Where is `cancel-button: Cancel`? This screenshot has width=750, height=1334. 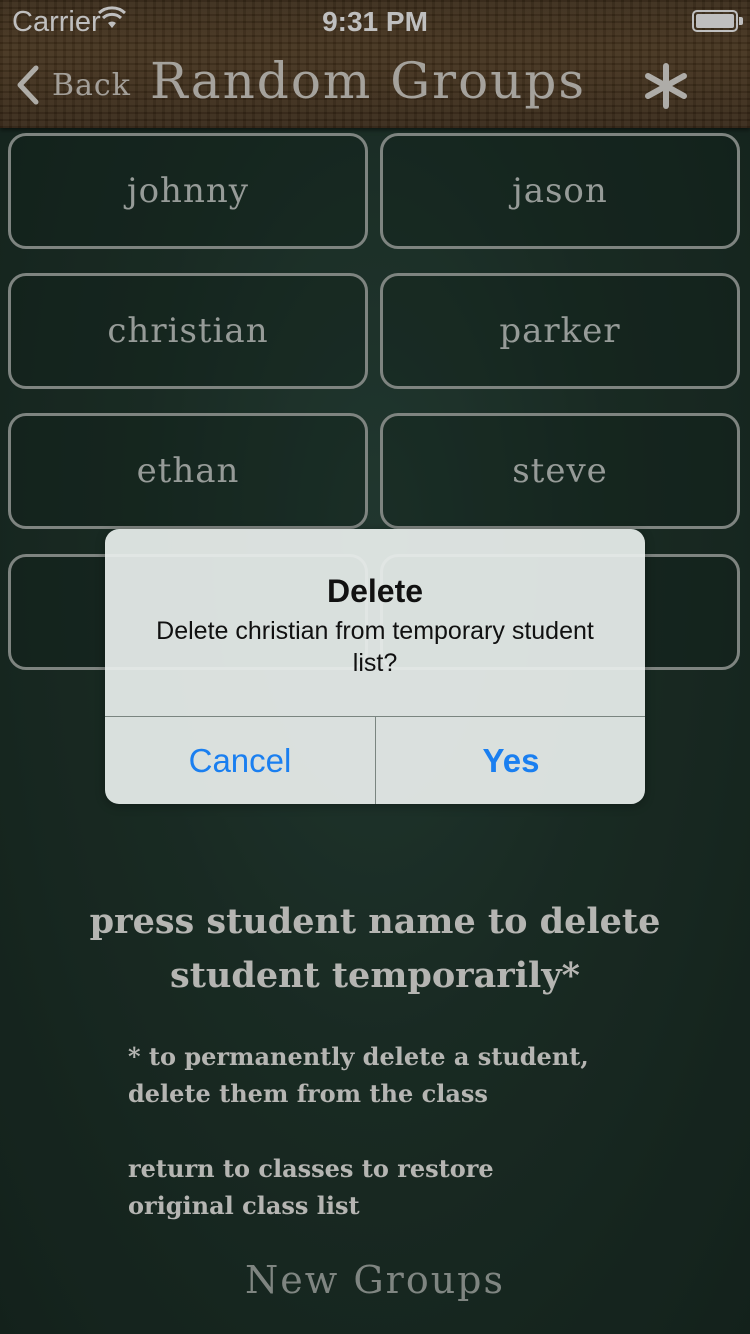
cancel-button: Cancel is located at coordinates (240, 760).